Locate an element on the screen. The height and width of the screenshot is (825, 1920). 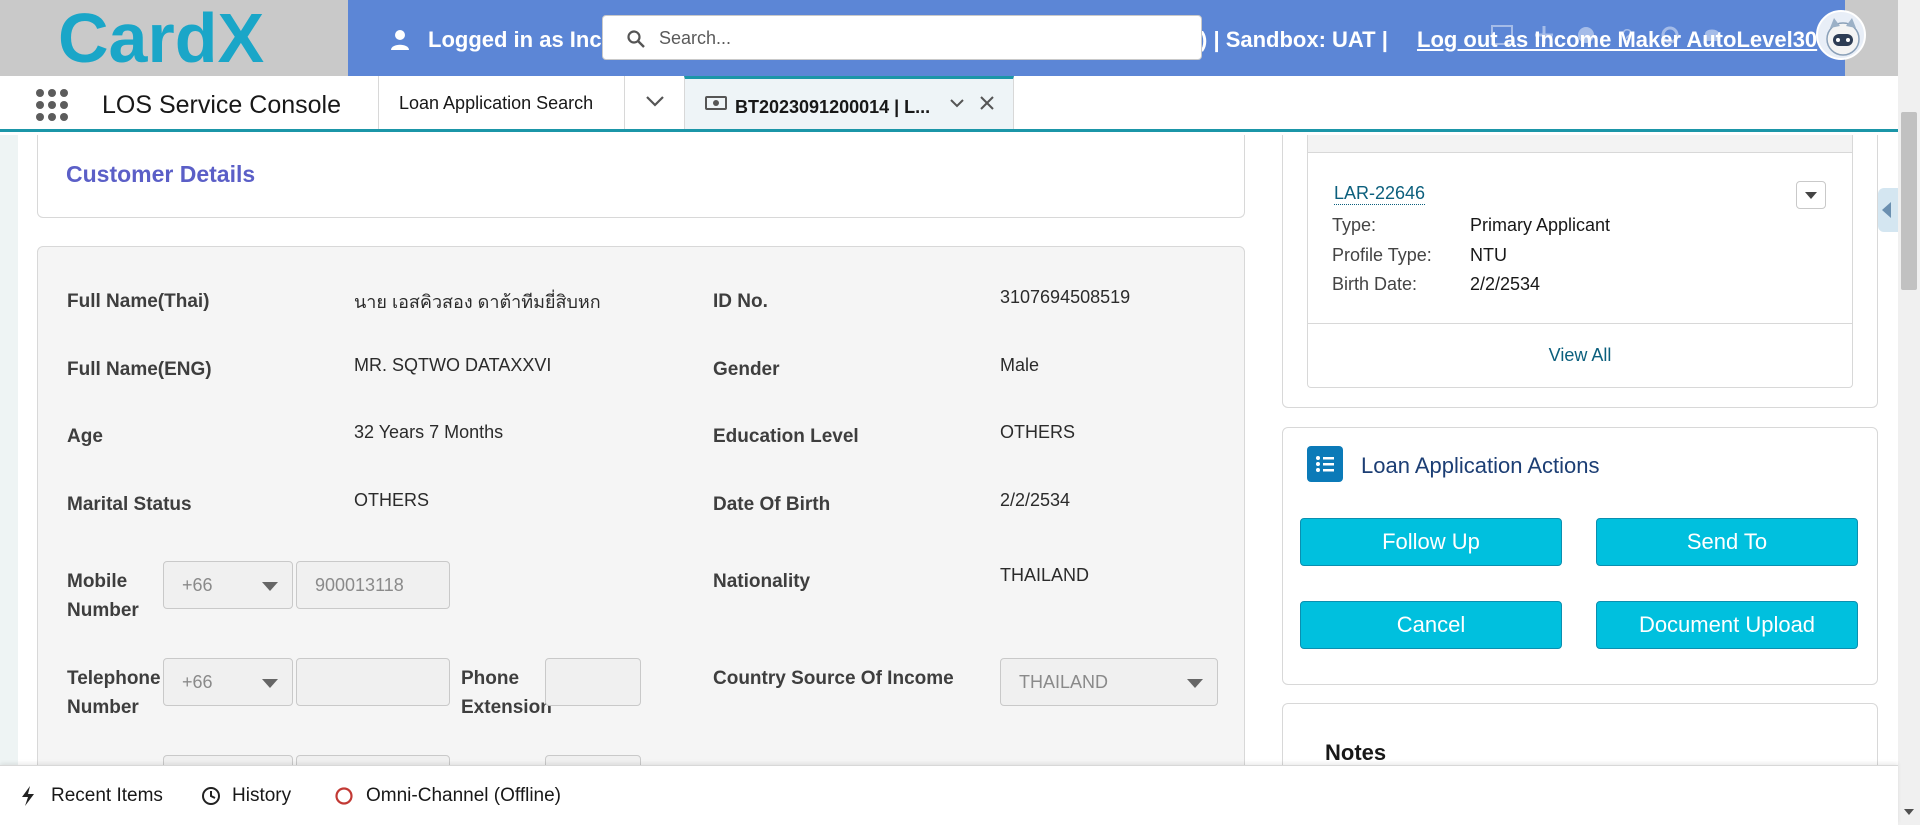
trailhead-icon is located at coordinates (1586, 35).